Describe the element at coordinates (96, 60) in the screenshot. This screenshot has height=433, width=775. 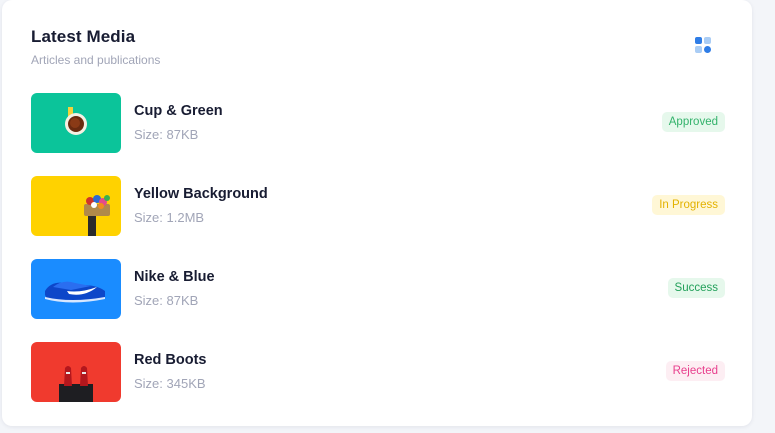
I see `card-subtitle: Articles and publications` at that location.